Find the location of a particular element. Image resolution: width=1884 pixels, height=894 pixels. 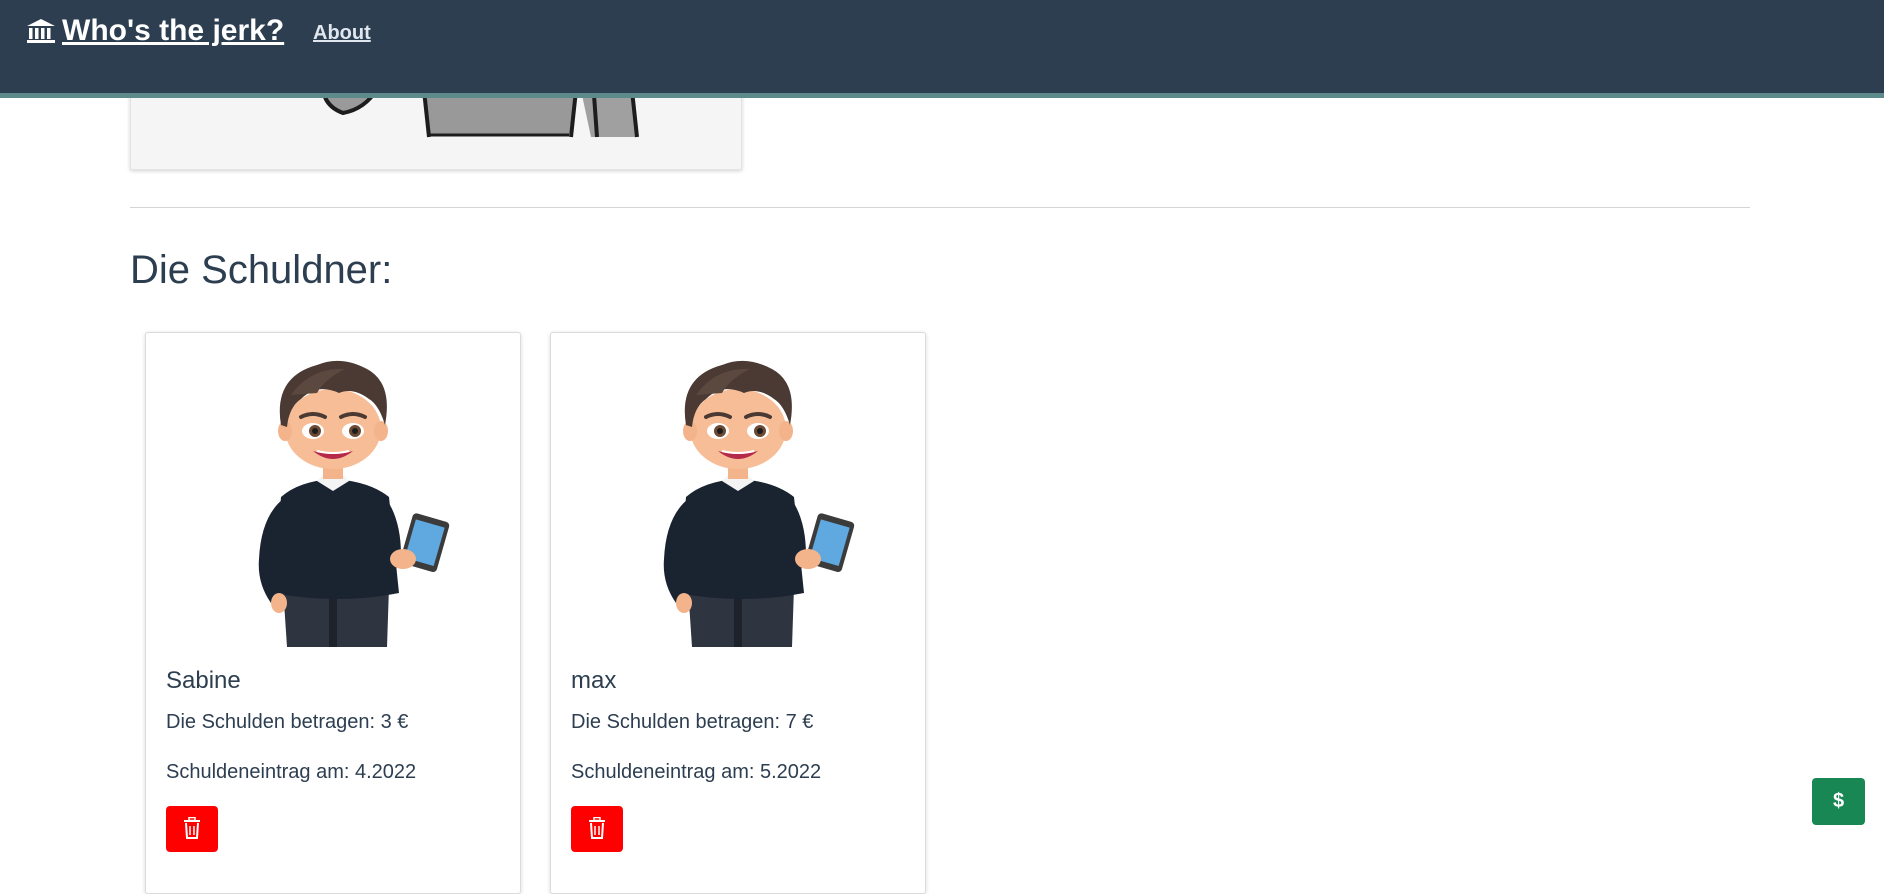

section-title: Die Schuldner: is located at coordinates (261, 270).